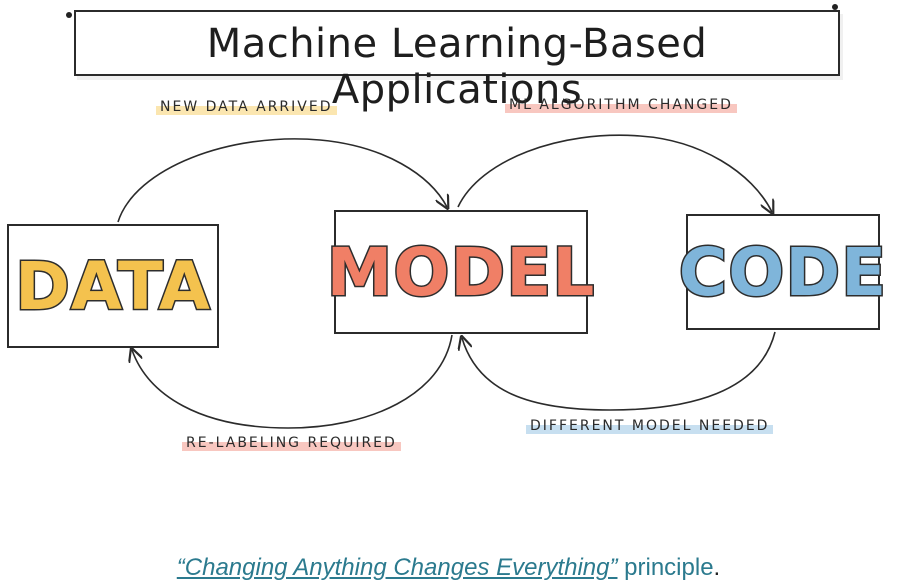 Image resolution: width=897 pixels, height=588 pixels. I want to click on code-box: CODE, so click(782, 272).